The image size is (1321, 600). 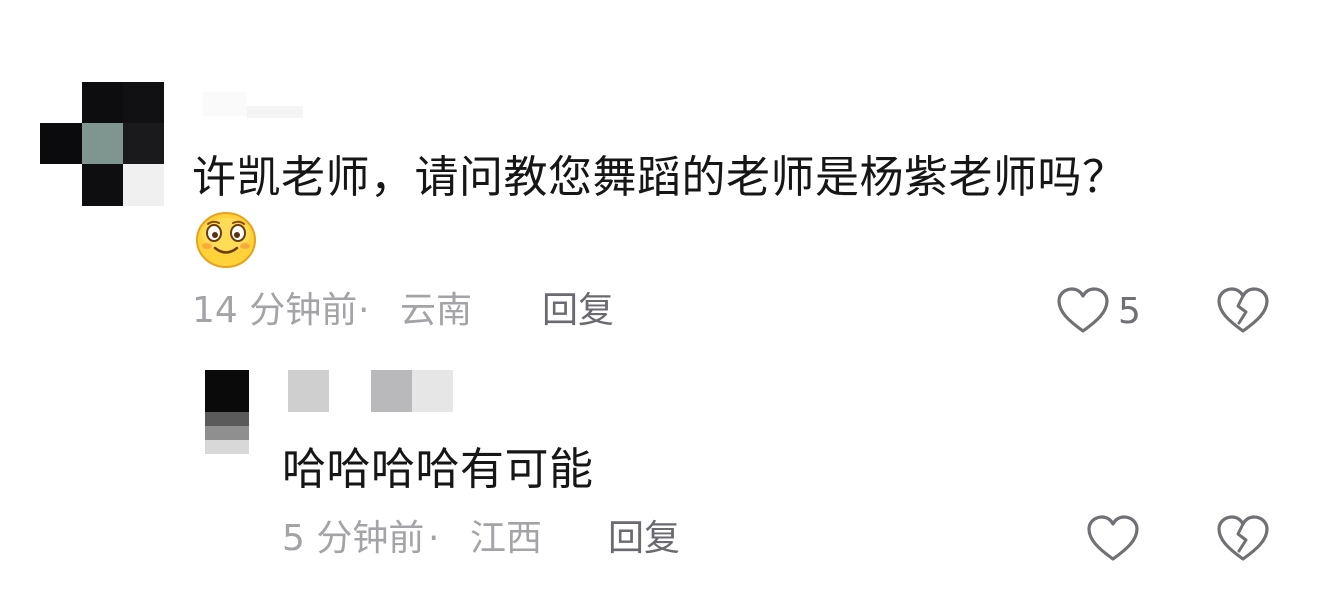 I want to click on comment-text: 许凯老师，请问教您舞蹈的老师是杨紫老师吗？, so click(x=659, y=177).